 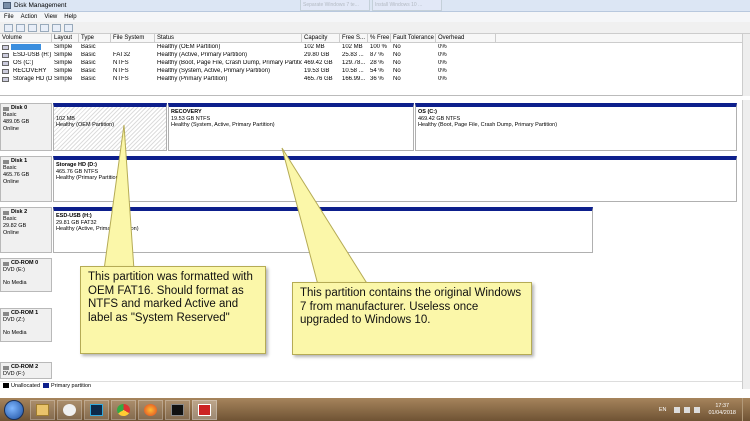 I want to click on disk-state: No Media, so click(x=15, y=333).